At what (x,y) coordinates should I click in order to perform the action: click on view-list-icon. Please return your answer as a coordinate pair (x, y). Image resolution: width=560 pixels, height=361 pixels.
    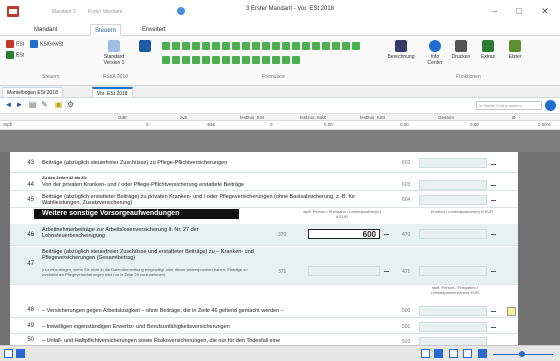
    Looking at the image, I should click on (467, 353).